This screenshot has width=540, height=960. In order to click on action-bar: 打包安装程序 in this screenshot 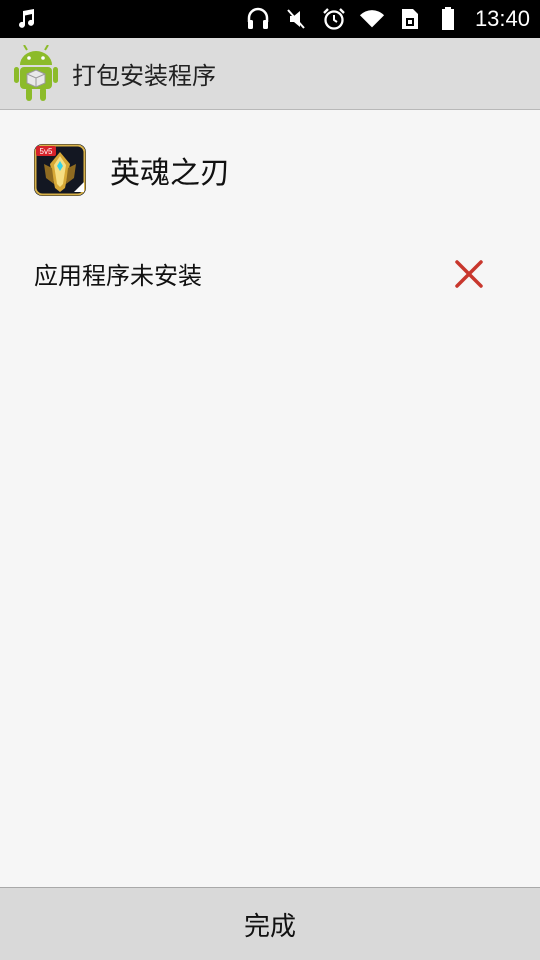, I will do `click(270, 74)`.